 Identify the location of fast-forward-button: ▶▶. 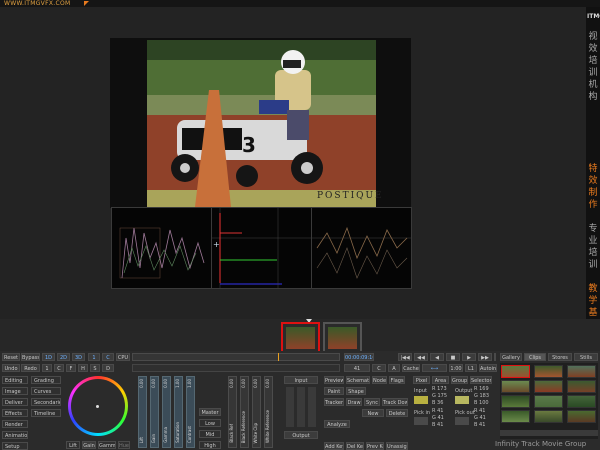
(485, 357).